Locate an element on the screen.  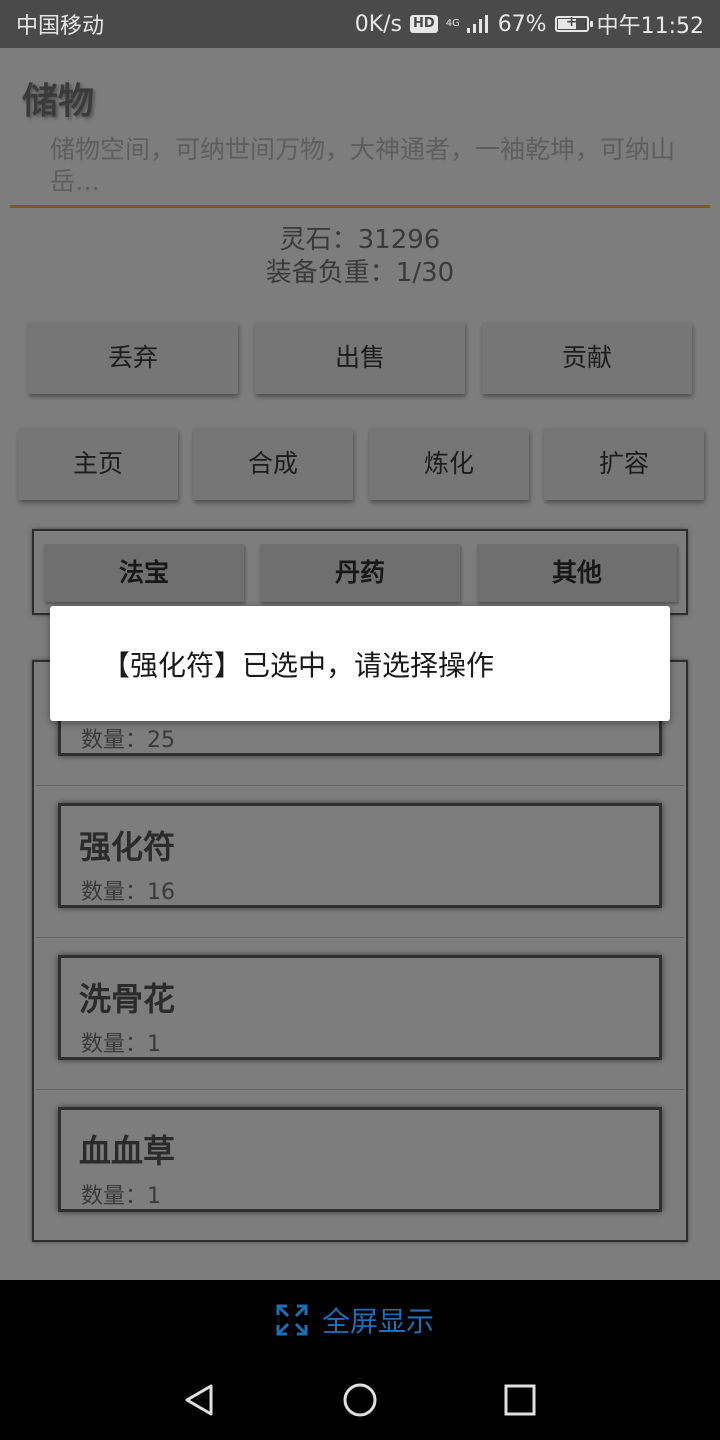
item-quantity: 数量：25 is located at coordinates (128, 740).